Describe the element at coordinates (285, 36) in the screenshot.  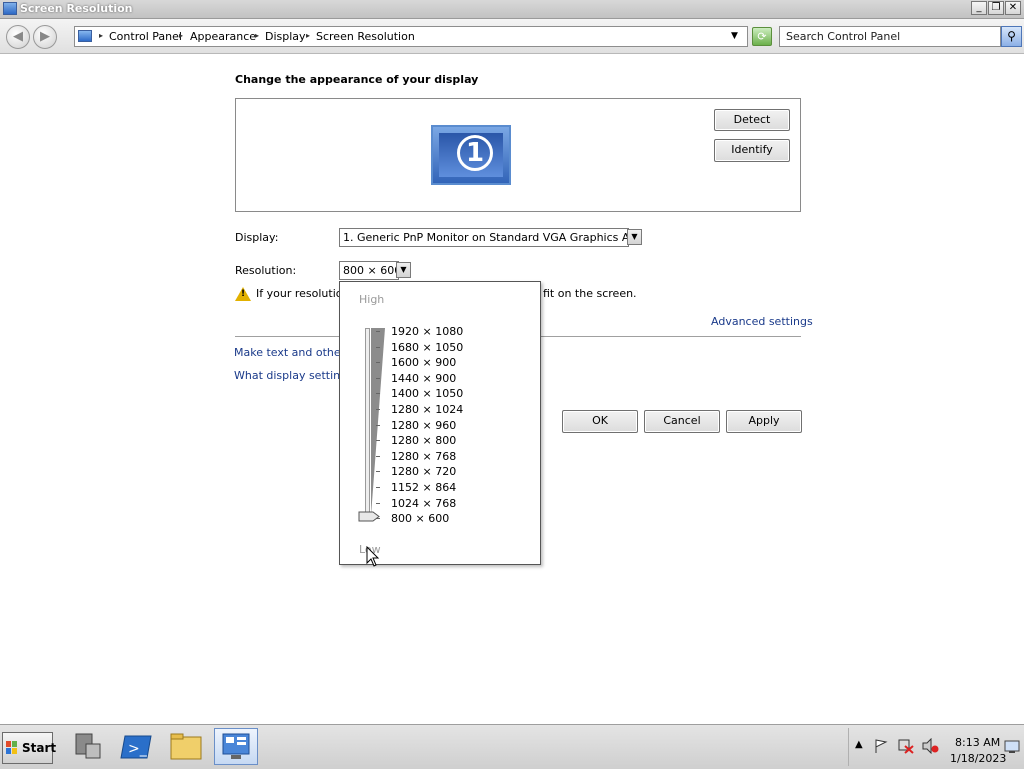
I see `breadcrumb-display: Display` at that location.